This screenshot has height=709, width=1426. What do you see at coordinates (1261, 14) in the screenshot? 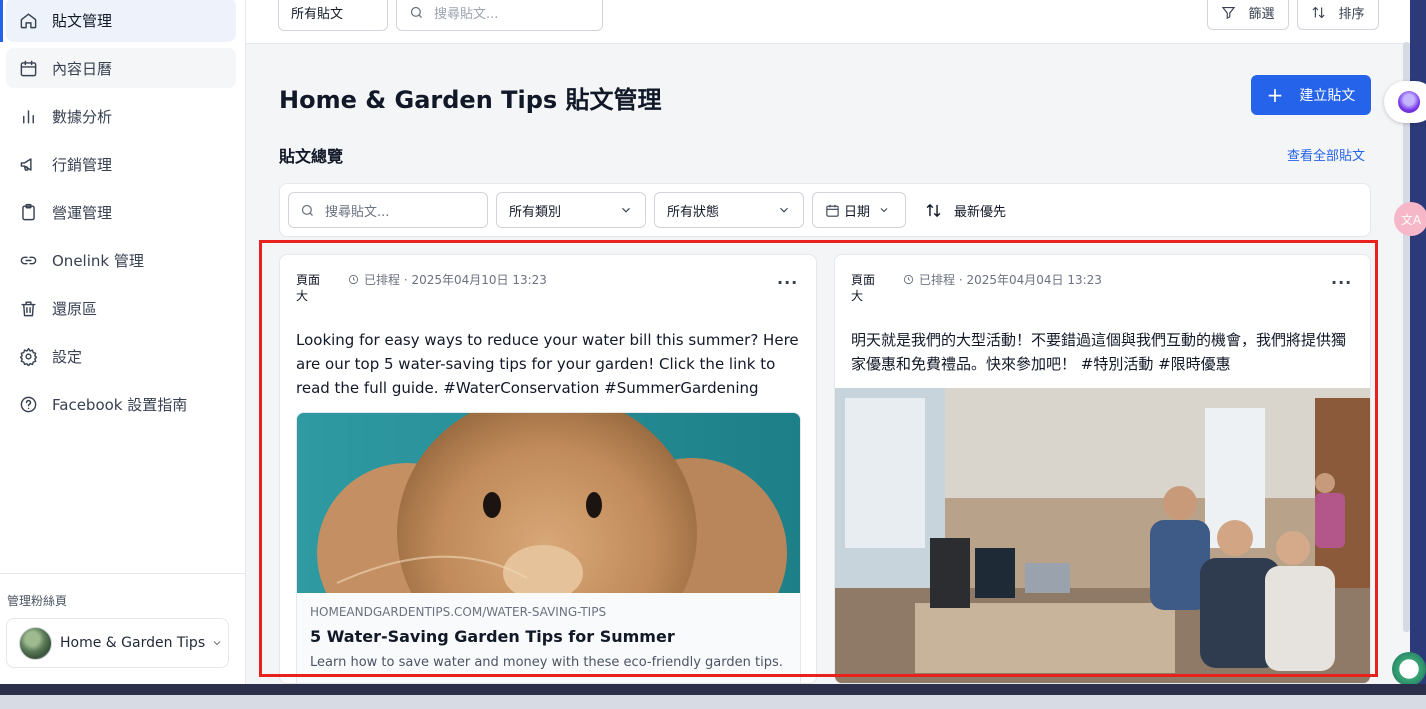
I see `filter-button-label: 篩選` at bounding box center [1261, 14].